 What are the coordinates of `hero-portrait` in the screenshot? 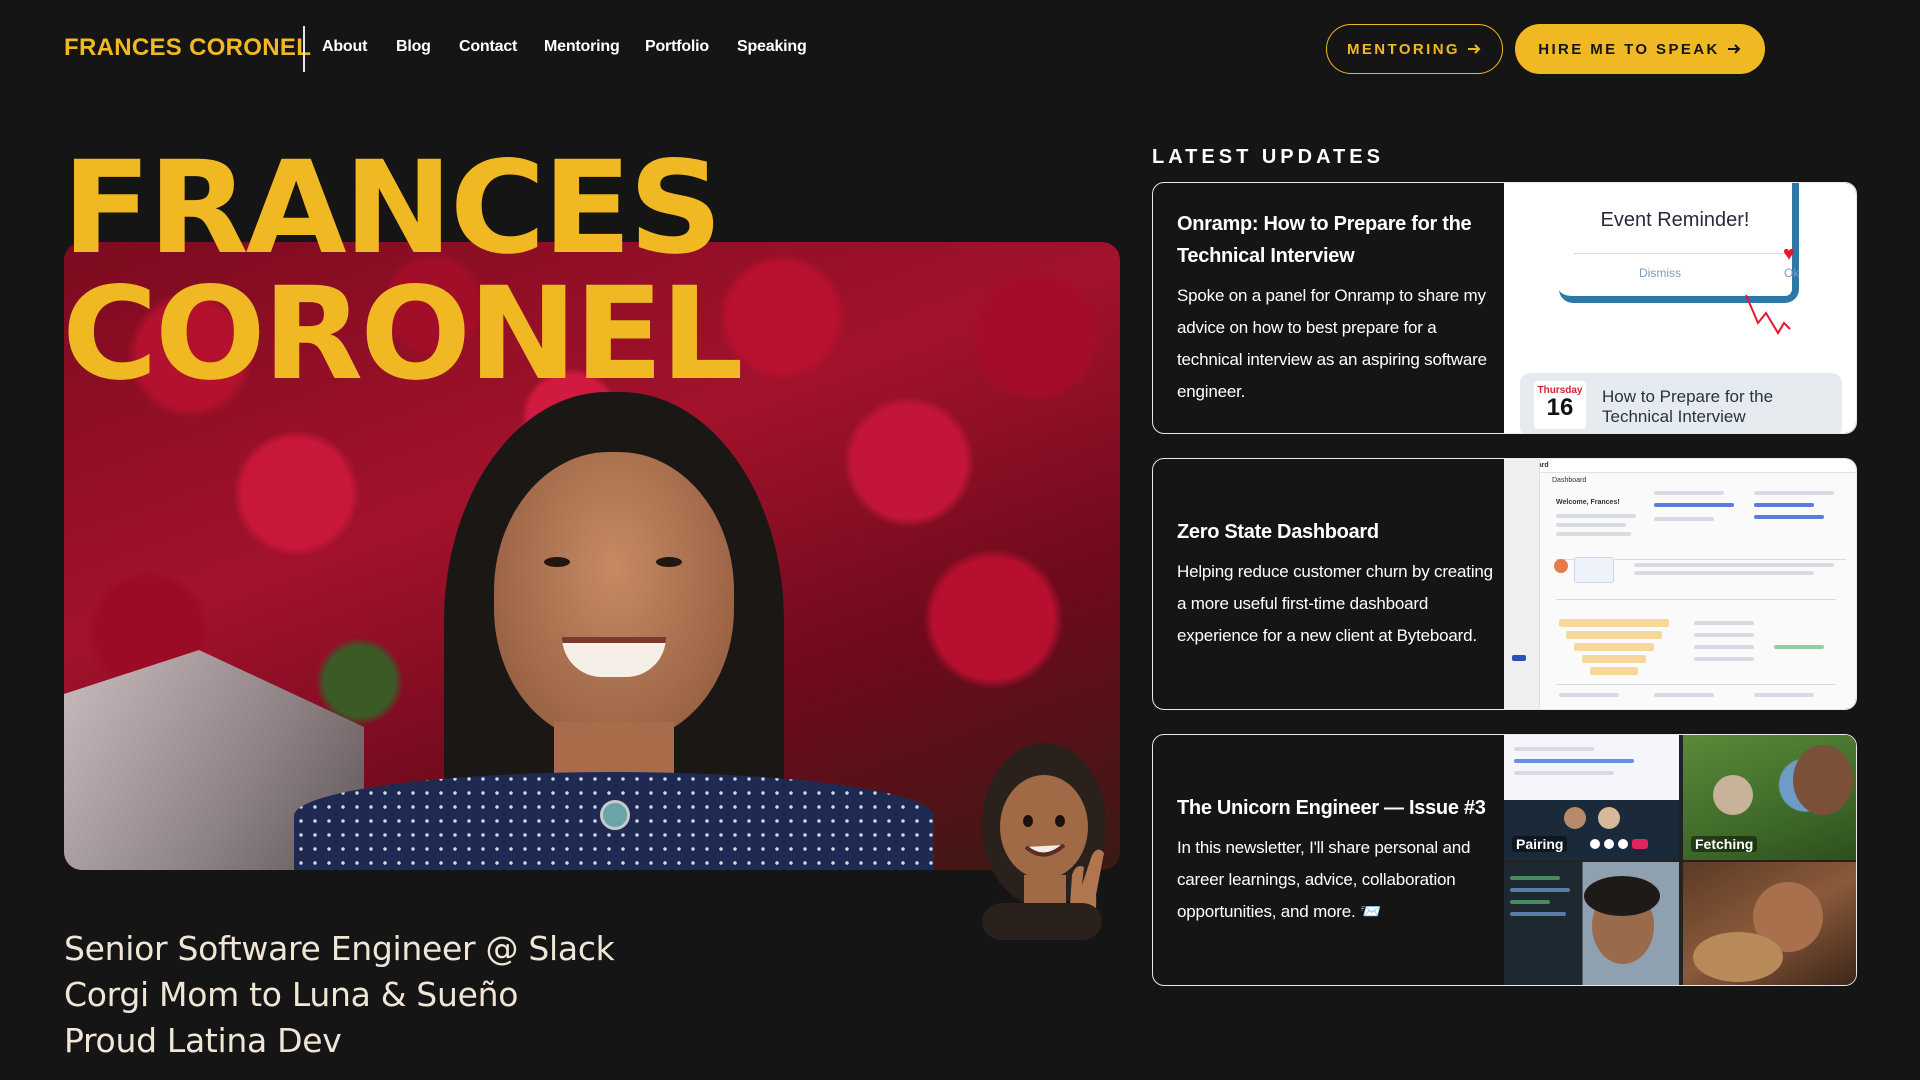 It's located at (614, 631).